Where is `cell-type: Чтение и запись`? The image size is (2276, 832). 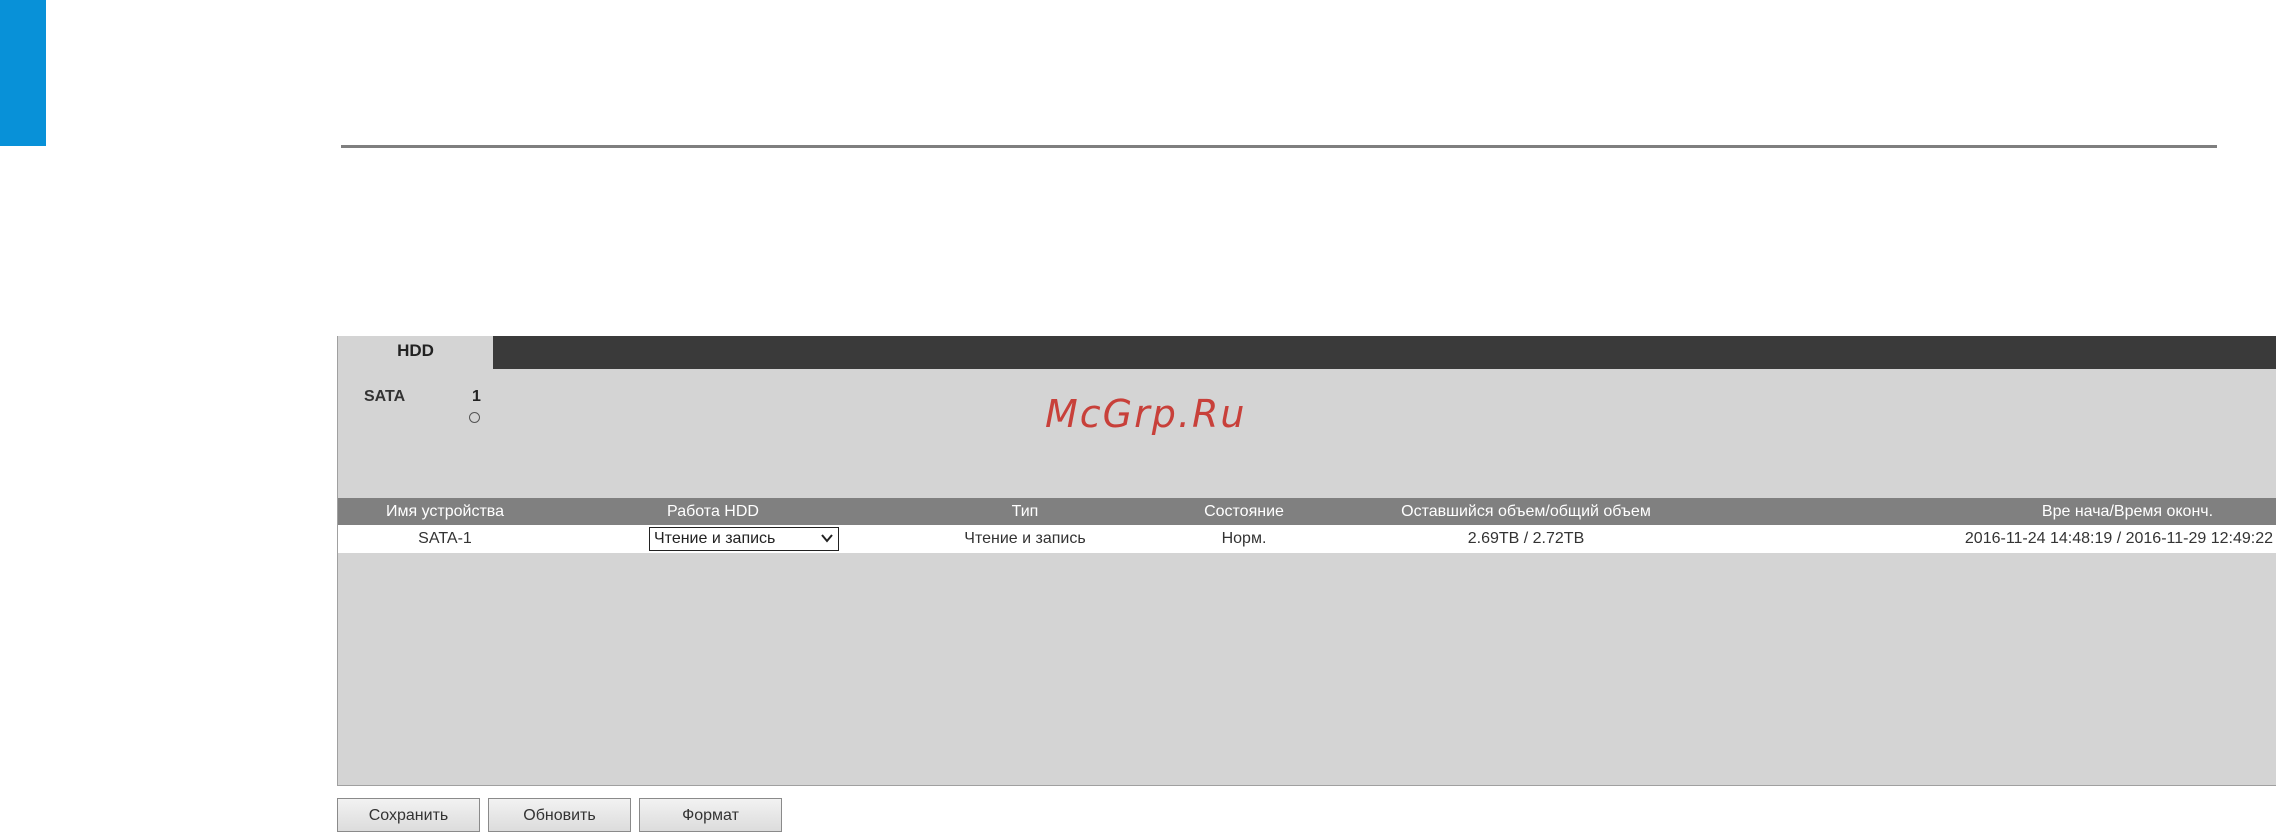 cell-type: Чтение и запись is located at coordinates (1025, 538).